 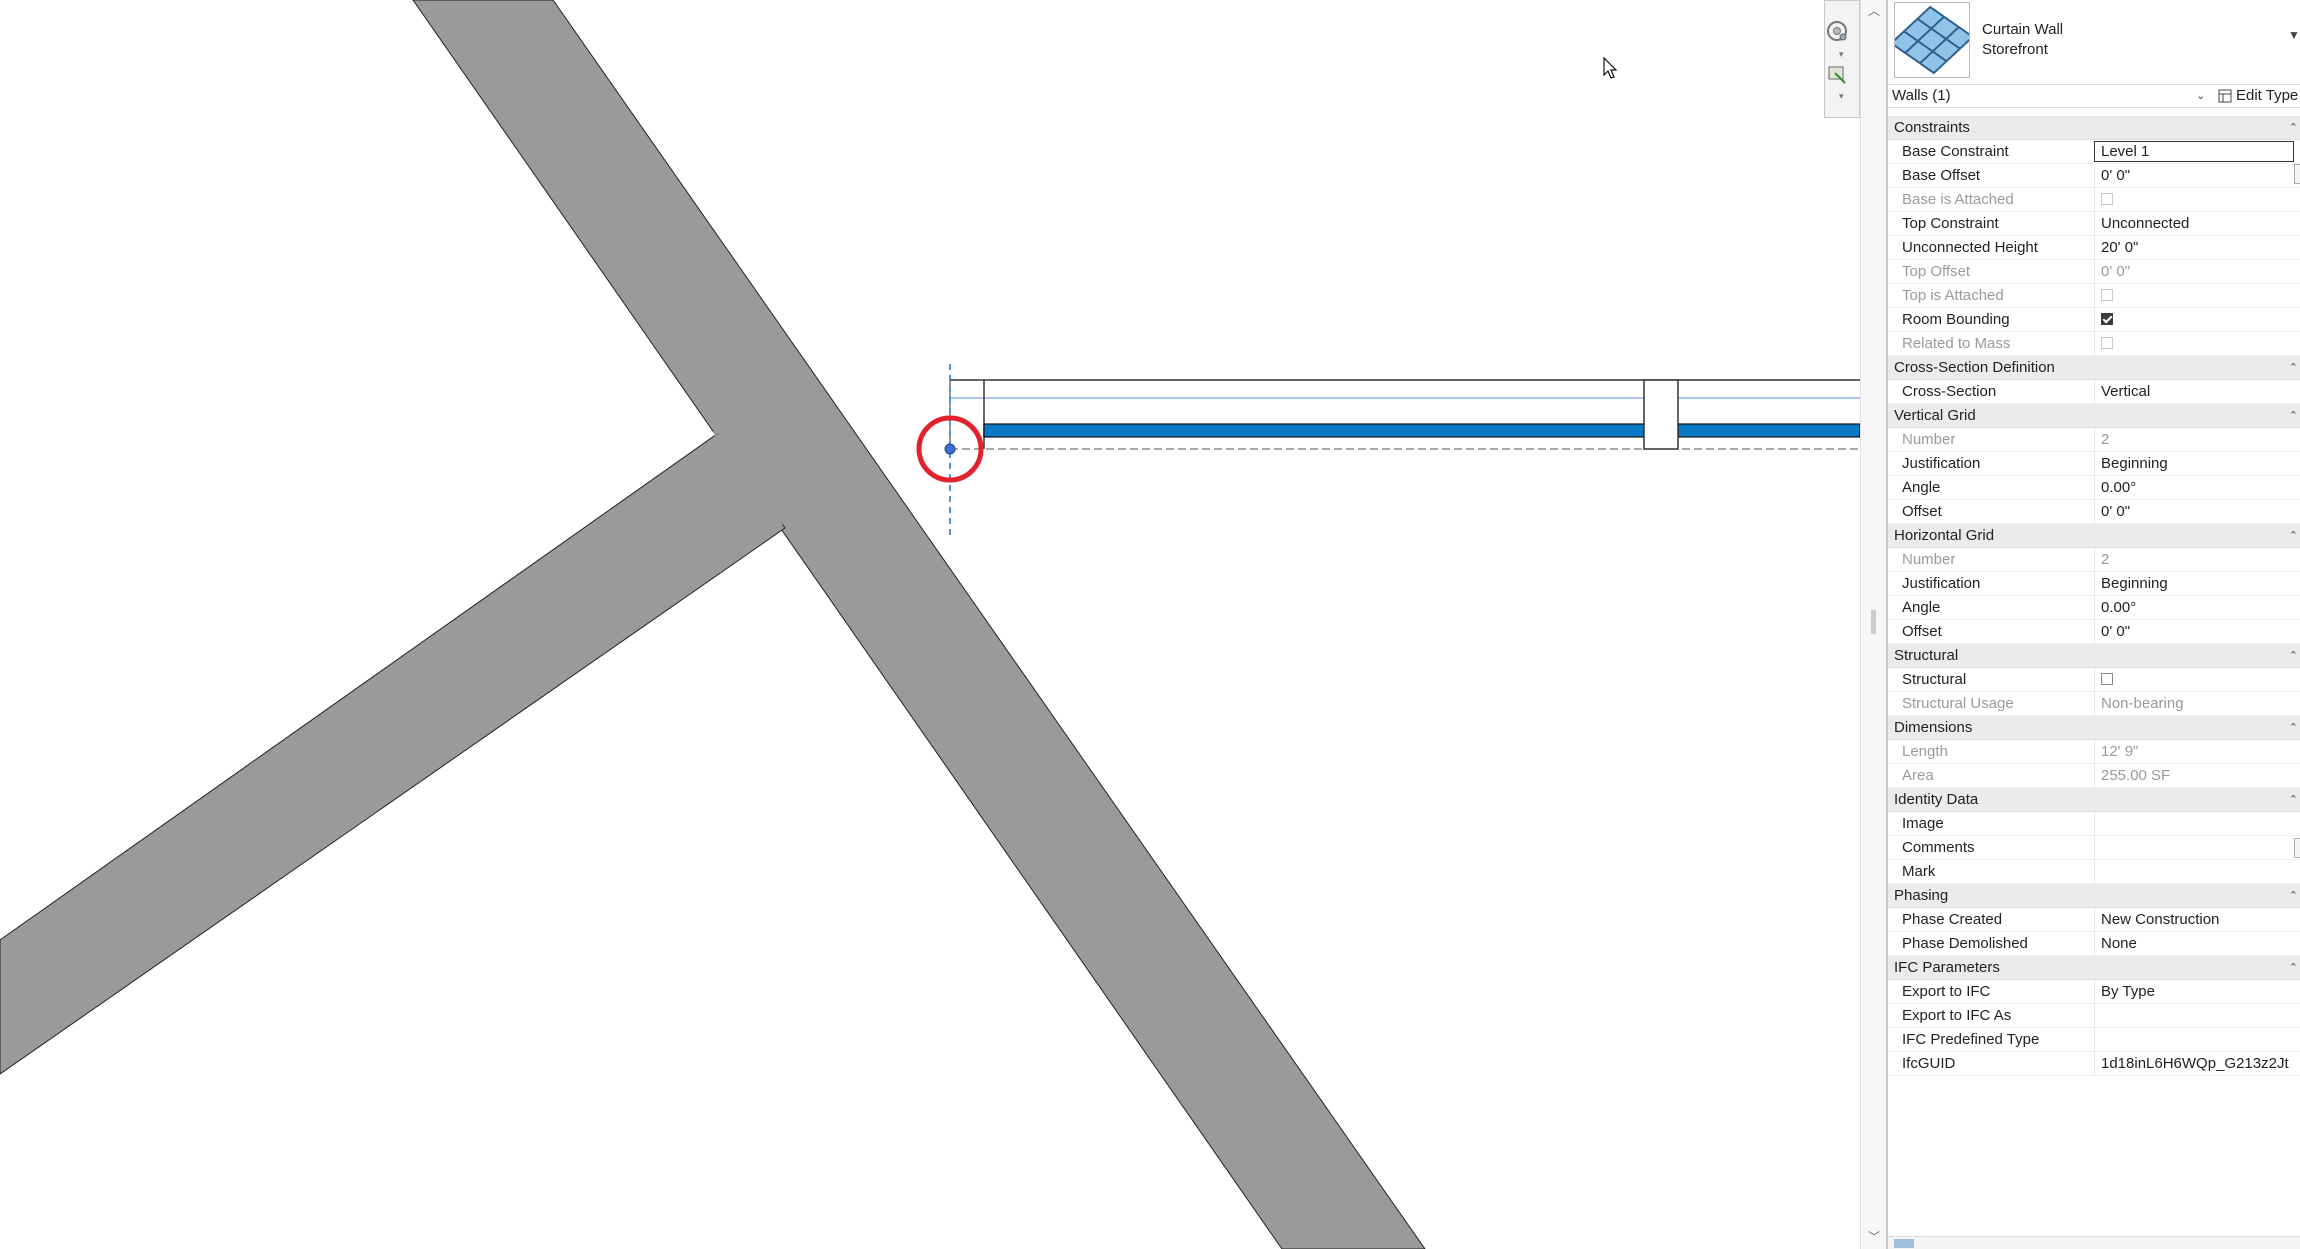 What do you see at coordinates (2197, 440) in the screenshot?
I see `property-value: 2` at bounding box center [2197, 440].